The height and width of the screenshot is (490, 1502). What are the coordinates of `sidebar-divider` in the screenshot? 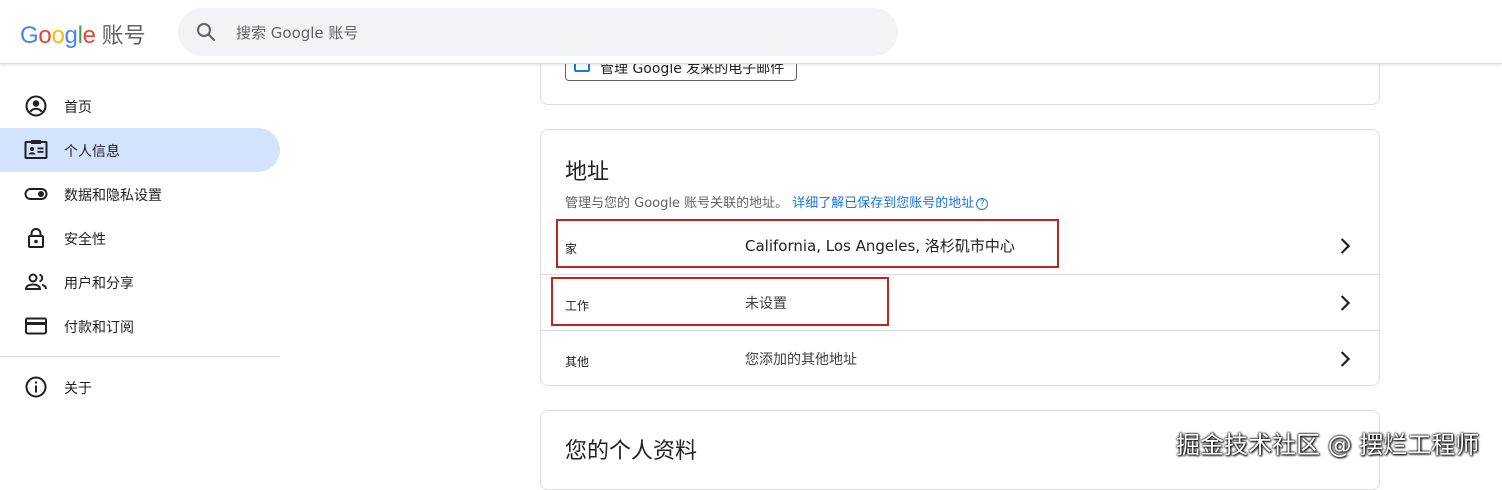 It's located at (140, 356).